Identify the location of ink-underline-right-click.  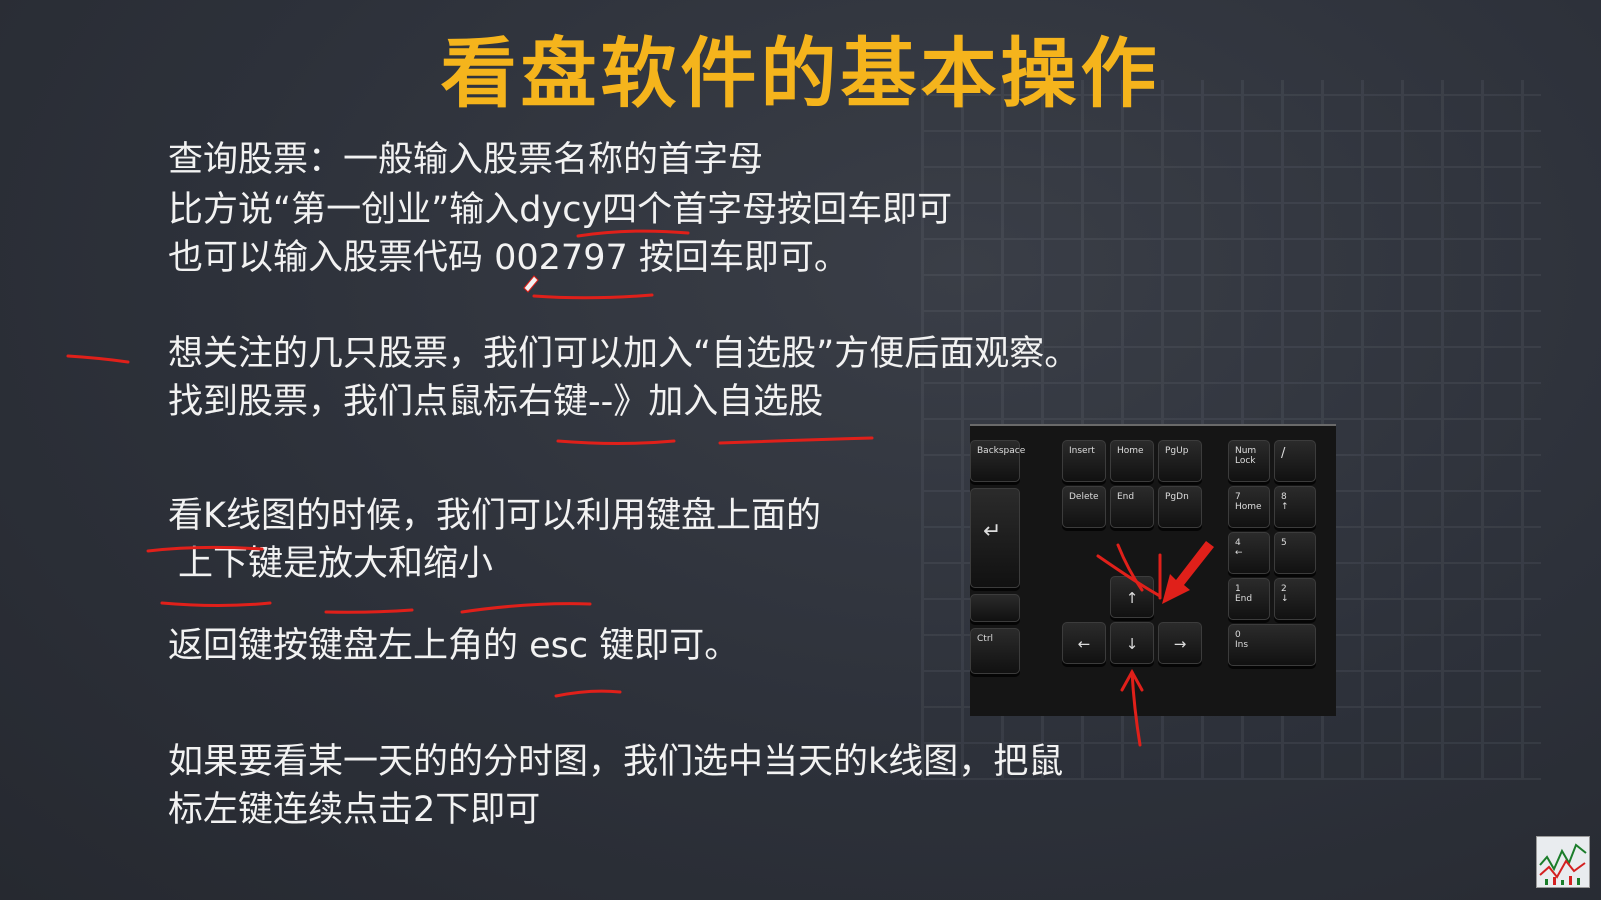
(616, 442).